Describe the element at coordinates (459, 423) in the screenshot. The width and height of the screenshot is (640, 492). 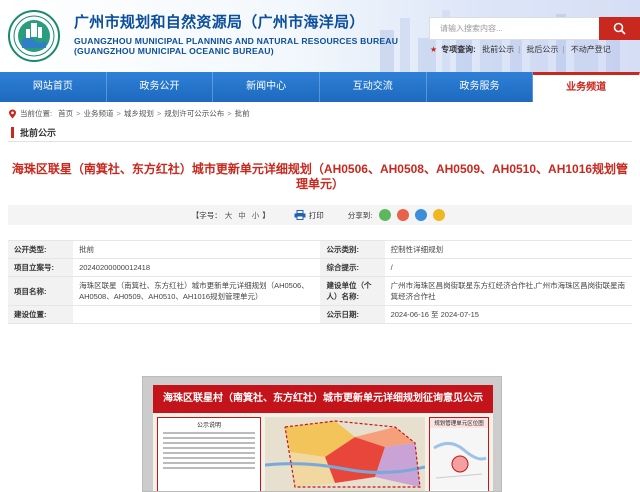
I see `poster-location-title: 规划管理单元区位图` at that location.